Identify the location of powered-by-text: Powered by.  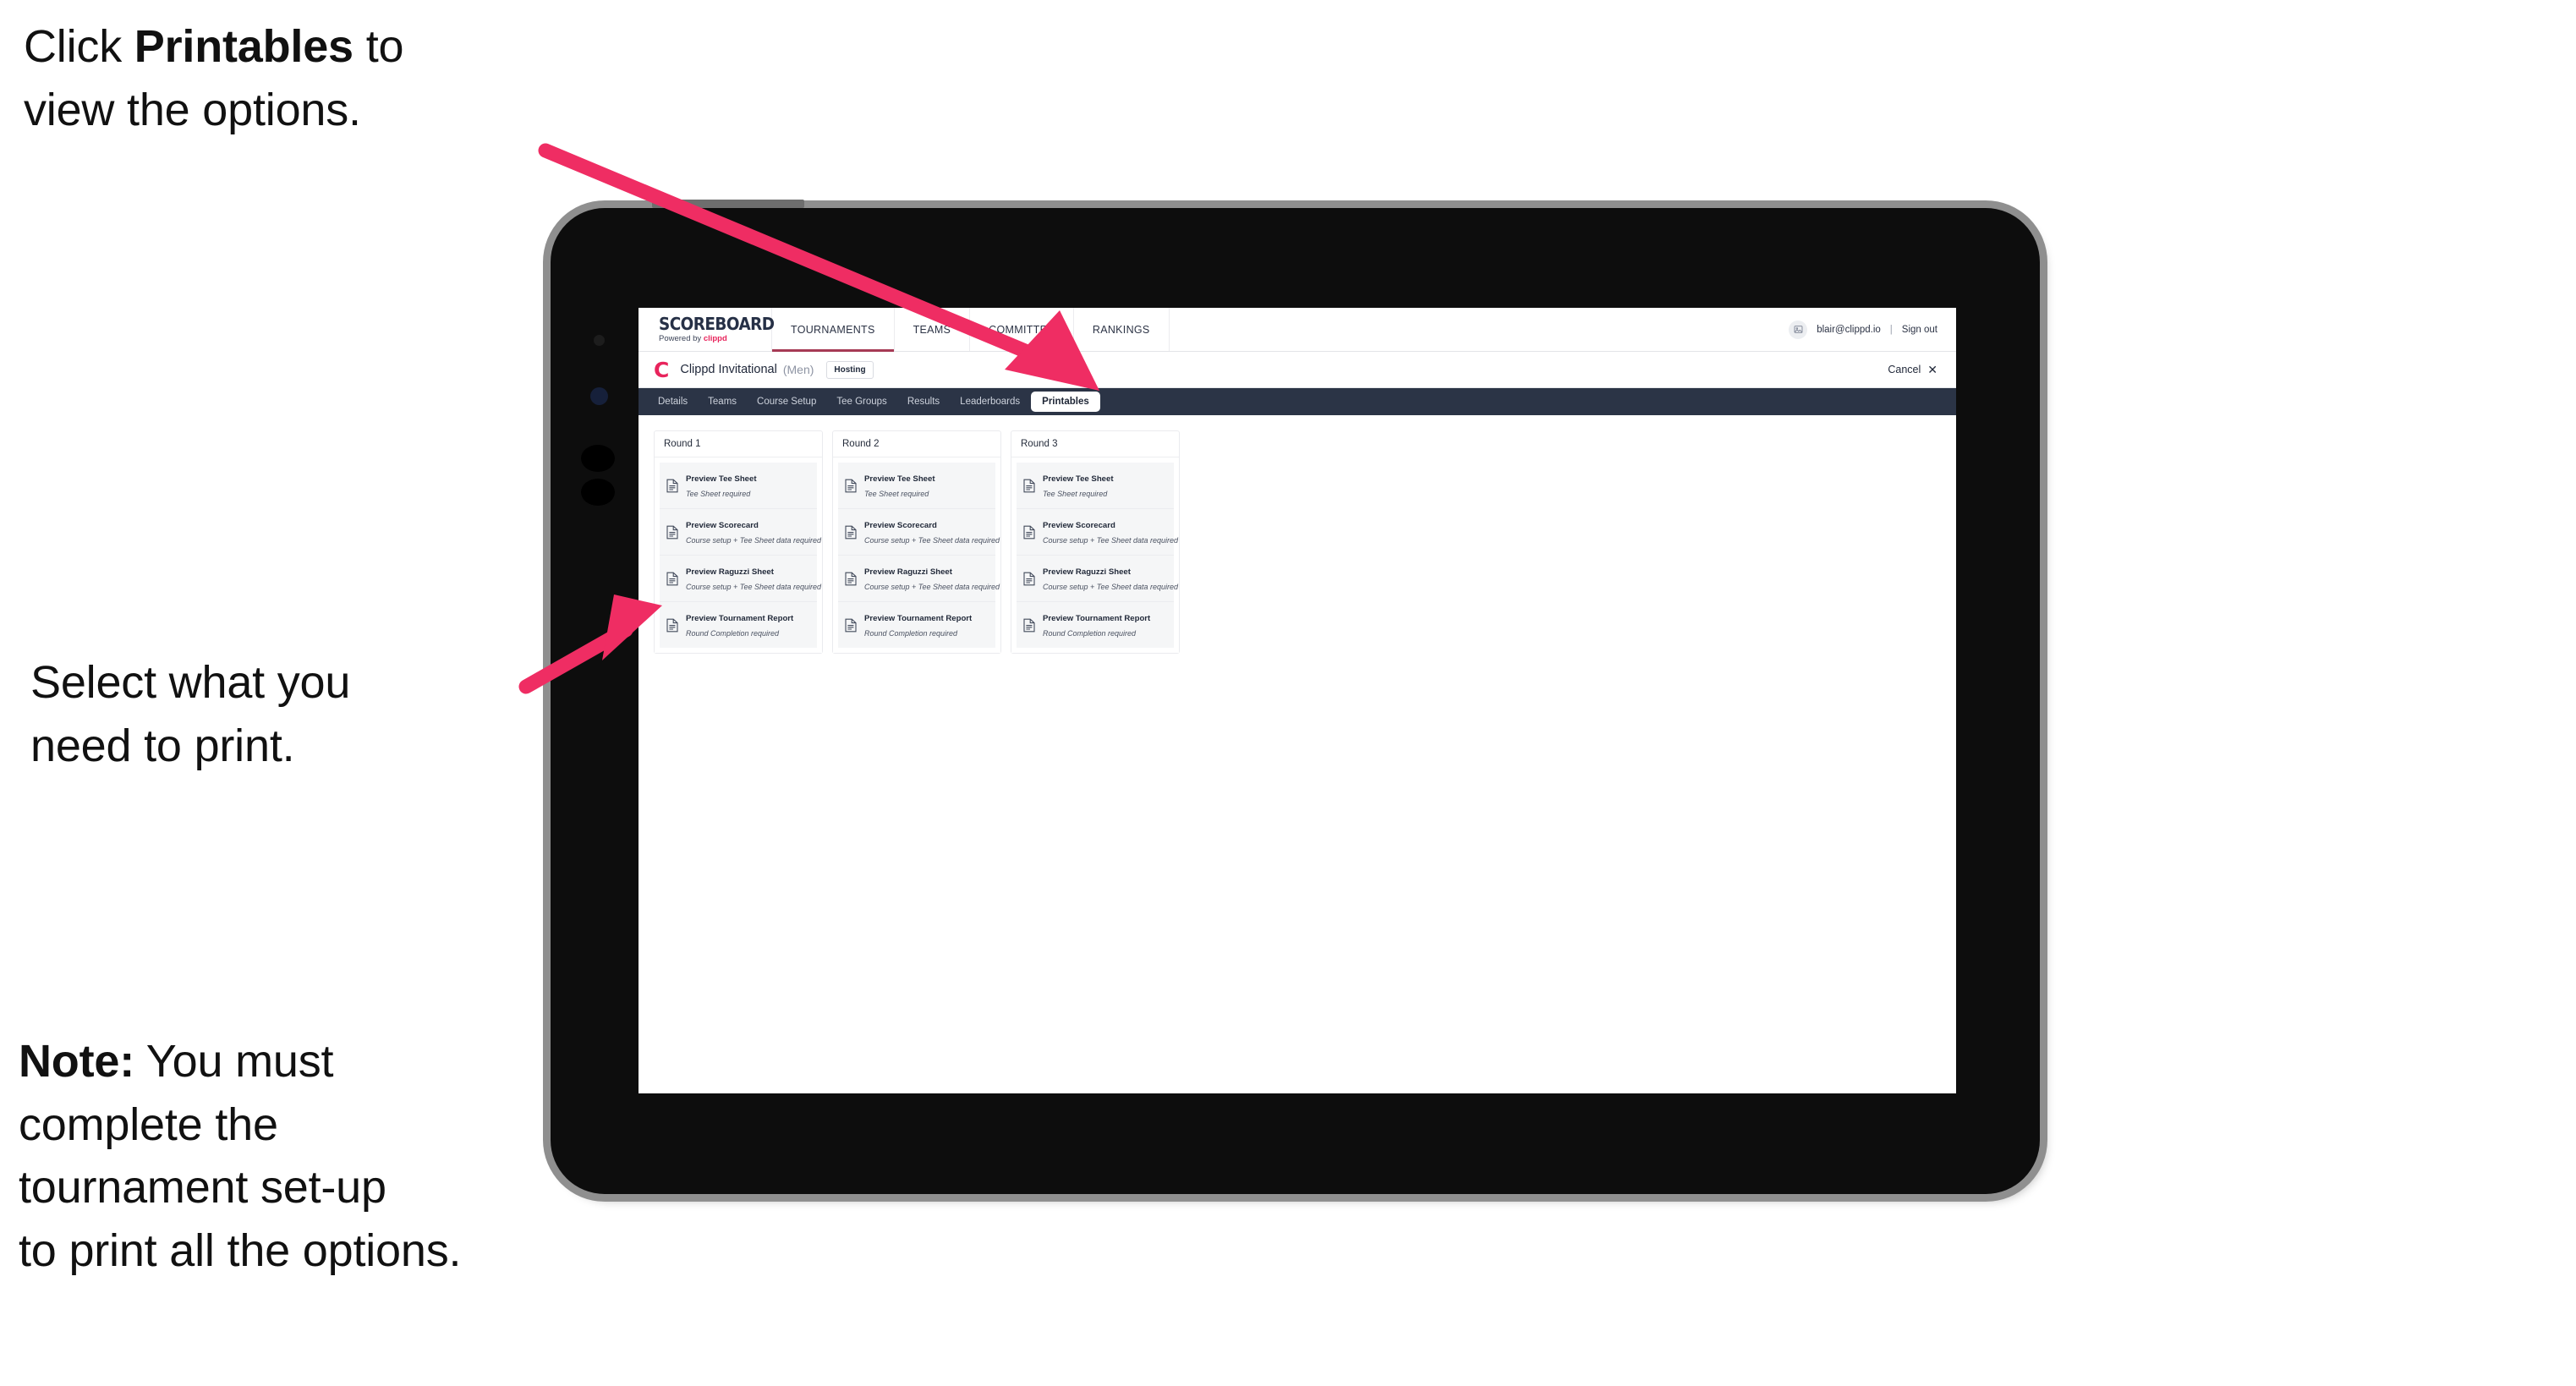
(681, 339).